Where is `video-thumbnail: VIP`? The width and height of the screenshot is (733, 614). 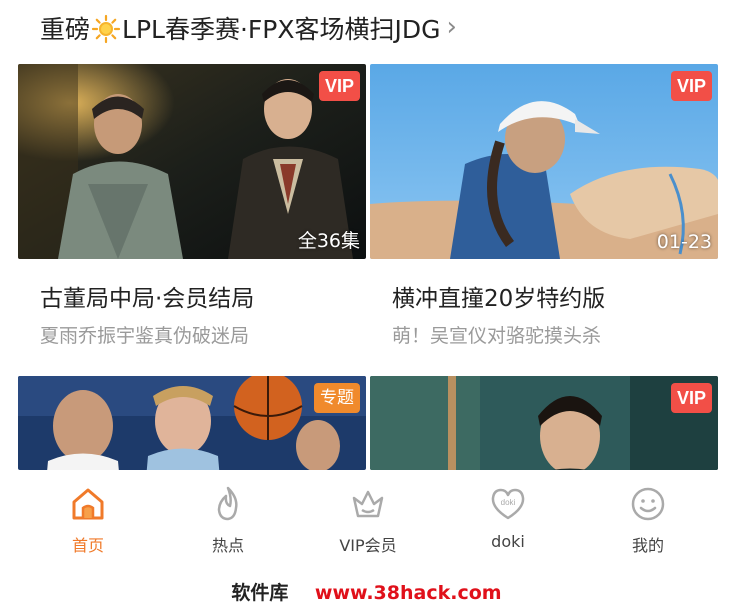 video-thumbnail: VIP is located at coordinates (544, 423).